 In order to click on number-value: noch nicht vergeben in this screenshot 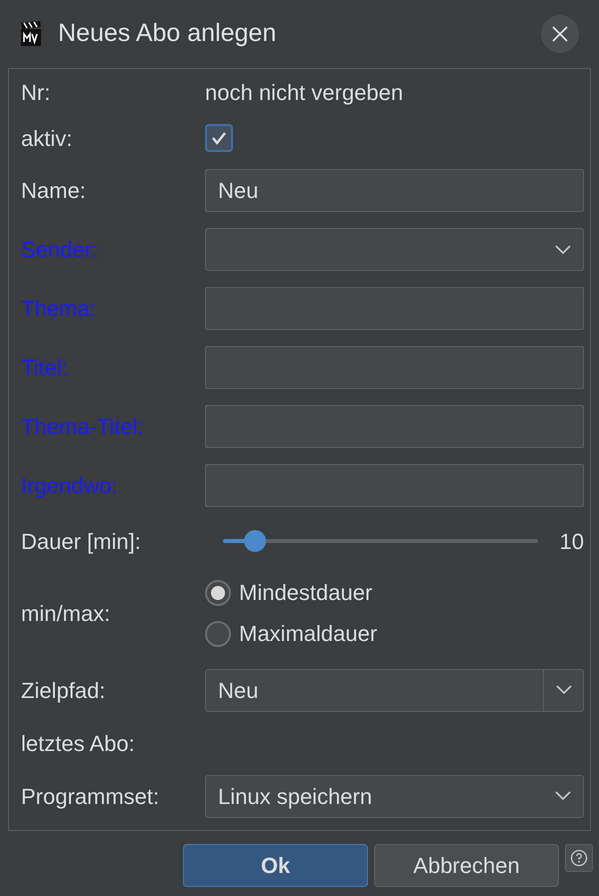, I will do `click(304, 92)`.